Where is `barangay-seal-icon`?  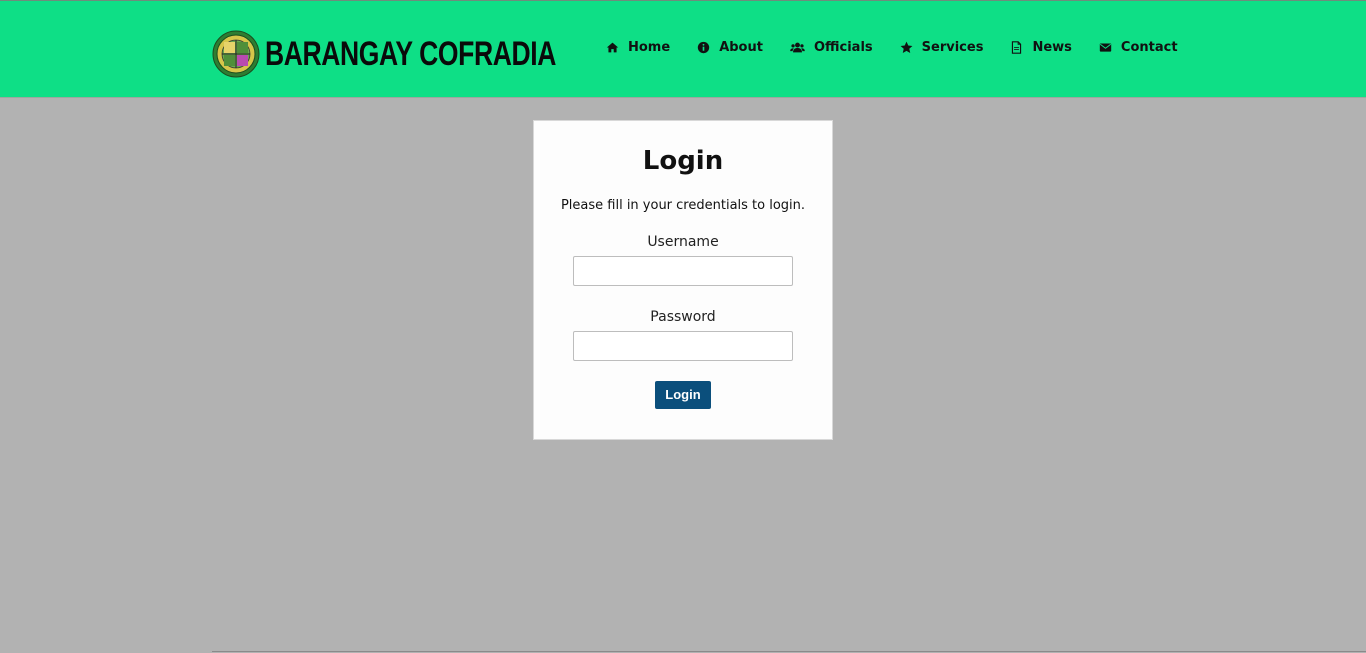
barangay-seal-icon is located at coordinates (236, 54).